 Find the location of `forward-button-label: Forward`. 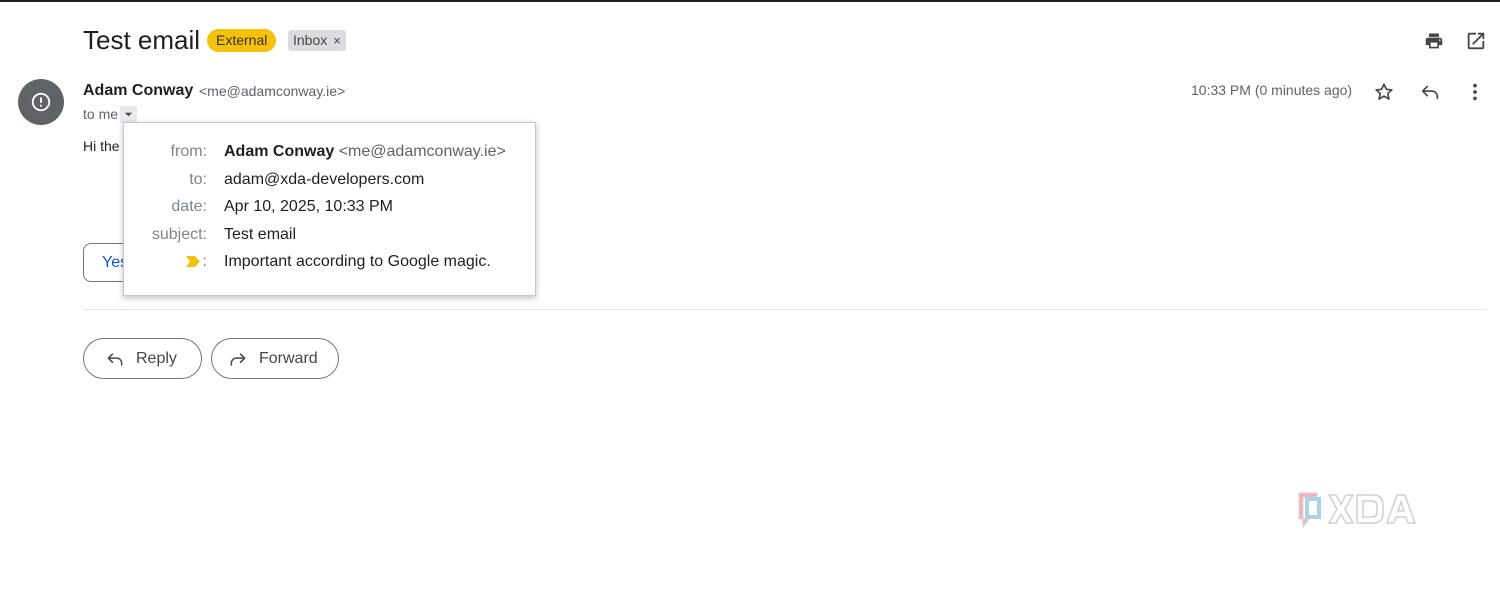

forward-button-label: Forward is located at coordinates (288, 358).